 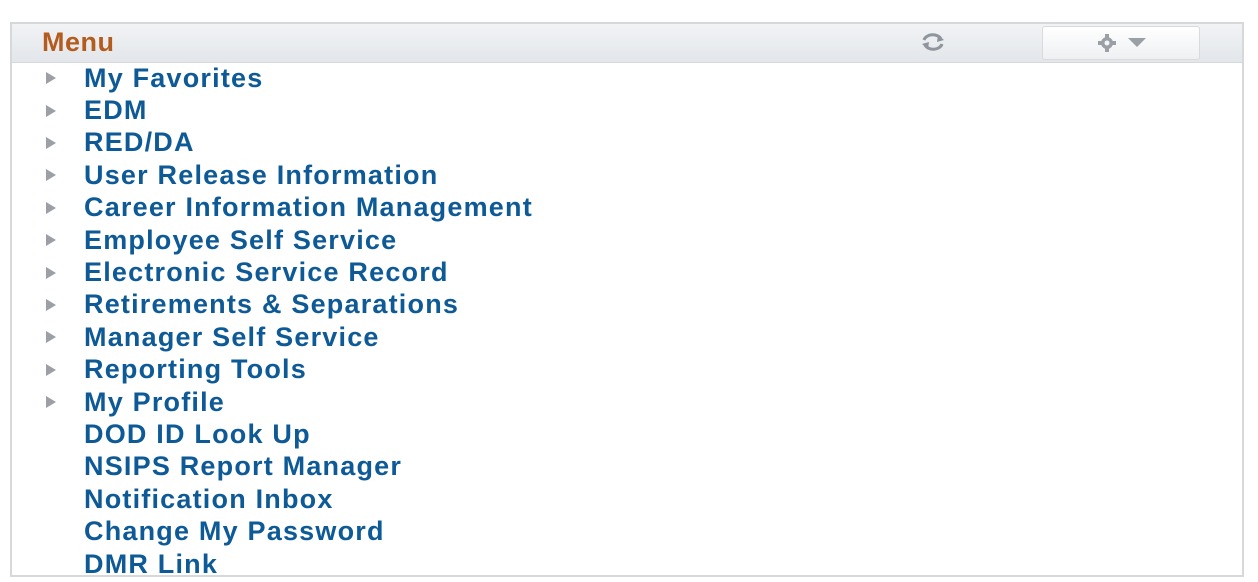 I want to click on pagelet-options-button, so click(x=1121, y=43).